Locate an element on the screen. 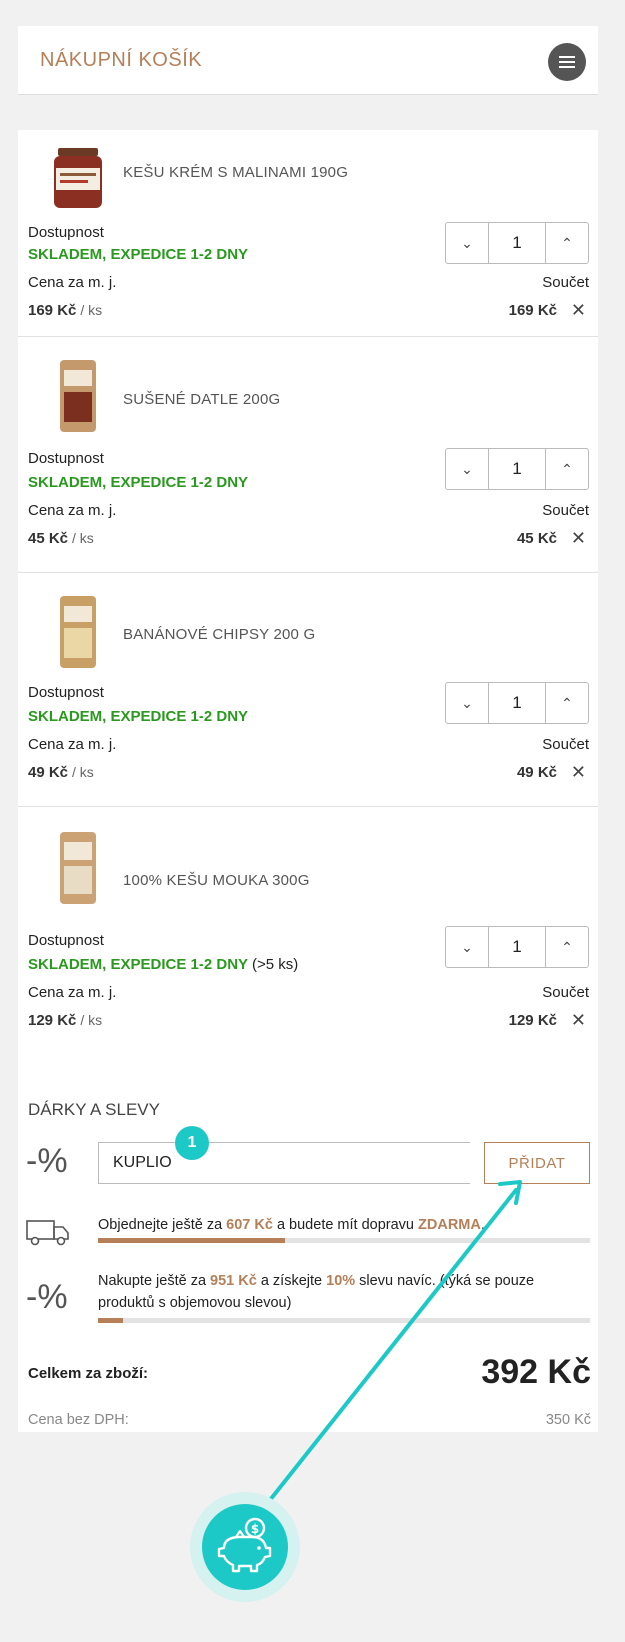  discount-progress-fill is located at coordinates (110, 1320).